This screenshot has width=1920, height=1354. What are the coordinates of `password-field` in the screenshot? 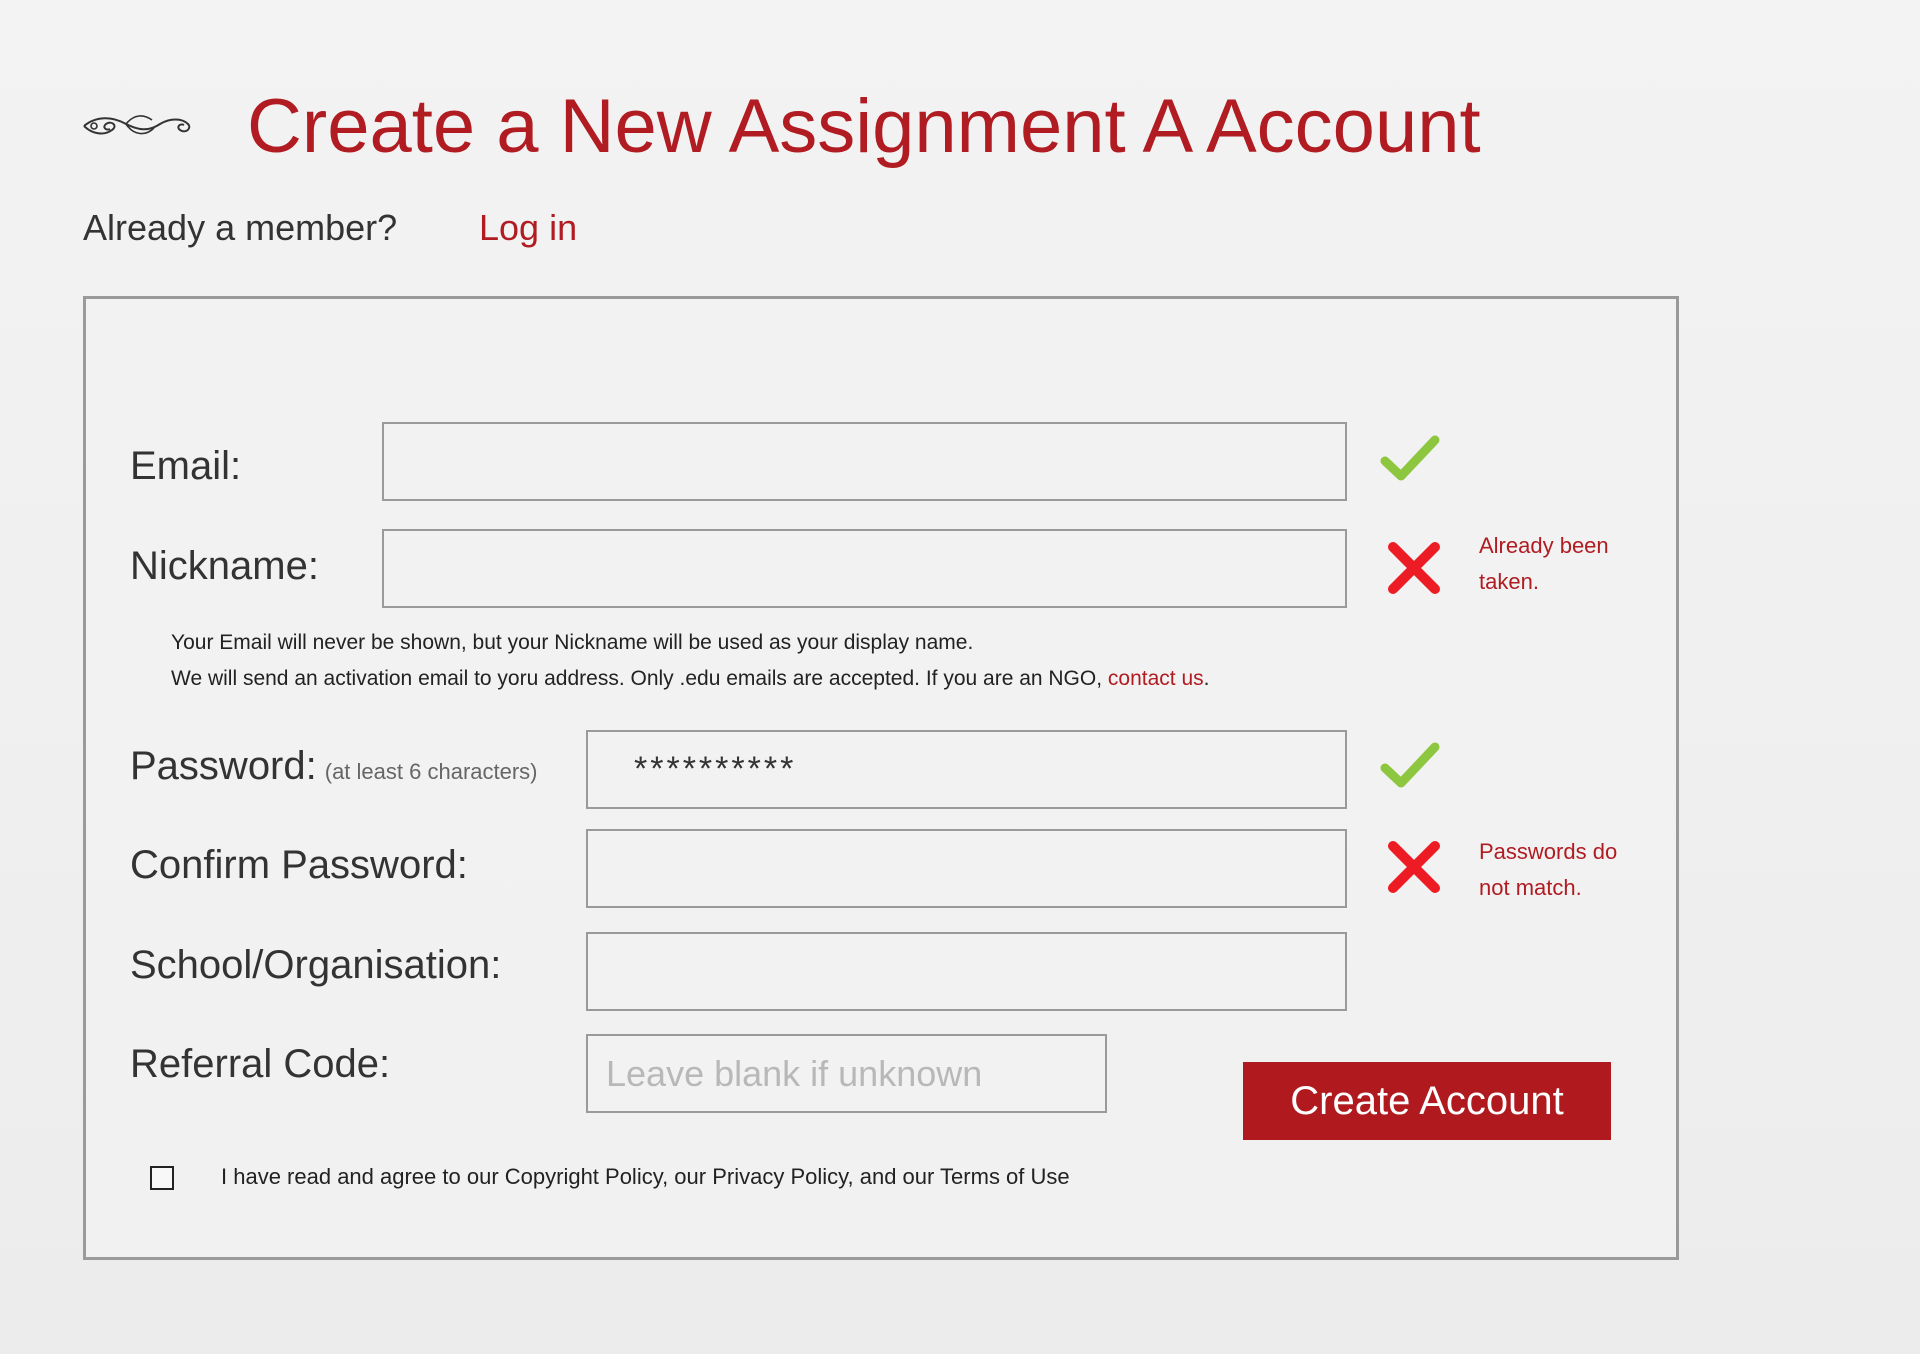 It's located at (966, 769).